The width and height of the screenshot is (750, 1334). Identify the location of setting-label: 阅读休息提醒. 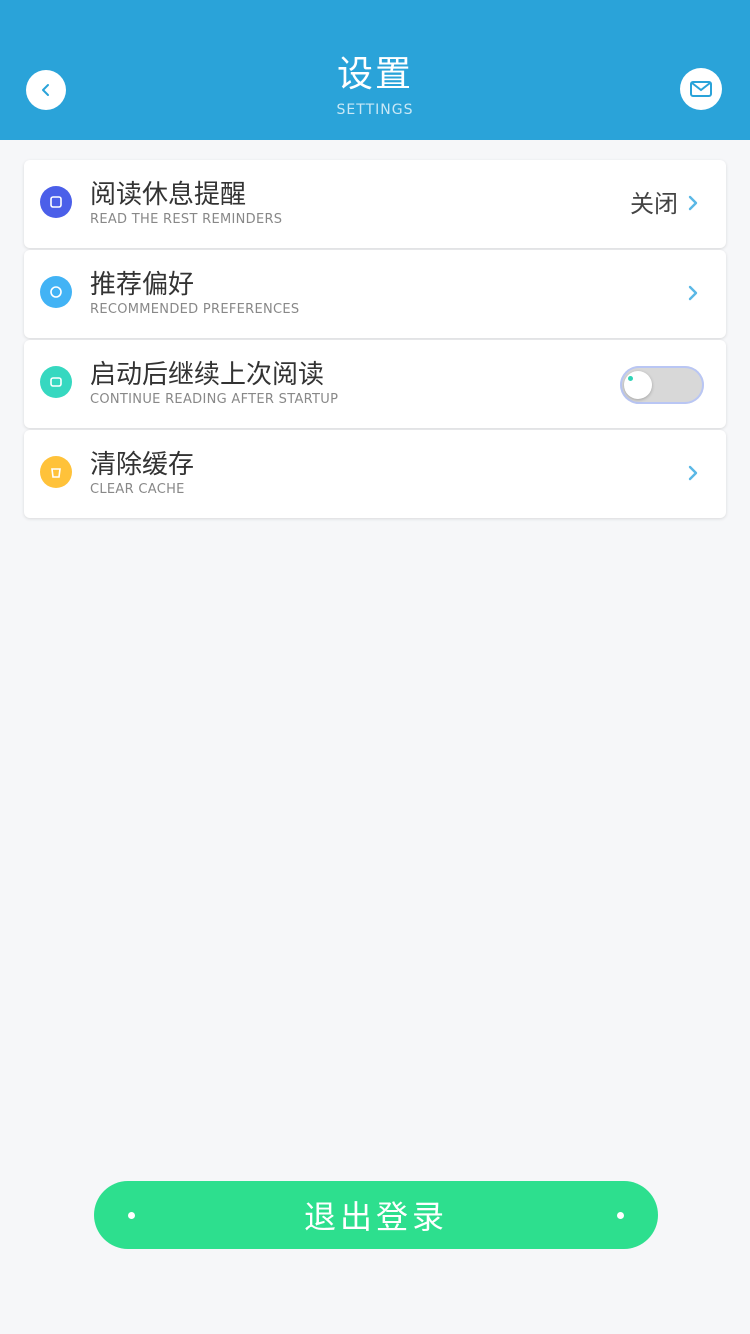
(168, 195).